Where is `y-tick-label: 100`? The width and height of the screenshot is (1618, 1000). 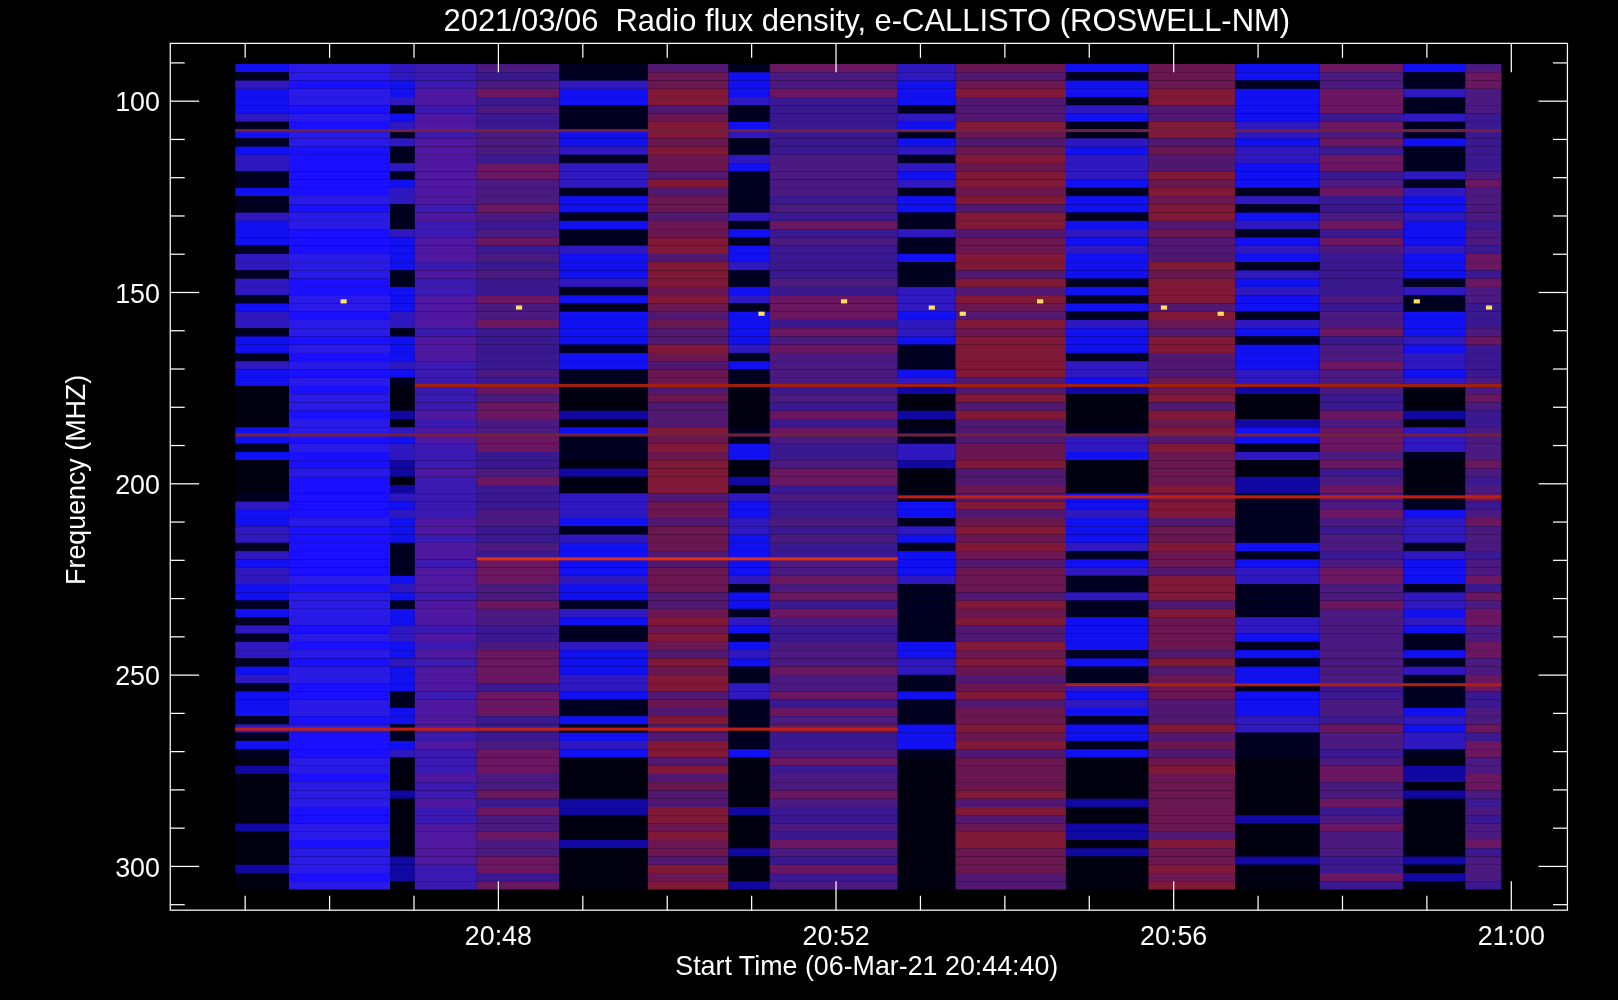
y-tick-label: 100 is located at coordinates (137, 102).